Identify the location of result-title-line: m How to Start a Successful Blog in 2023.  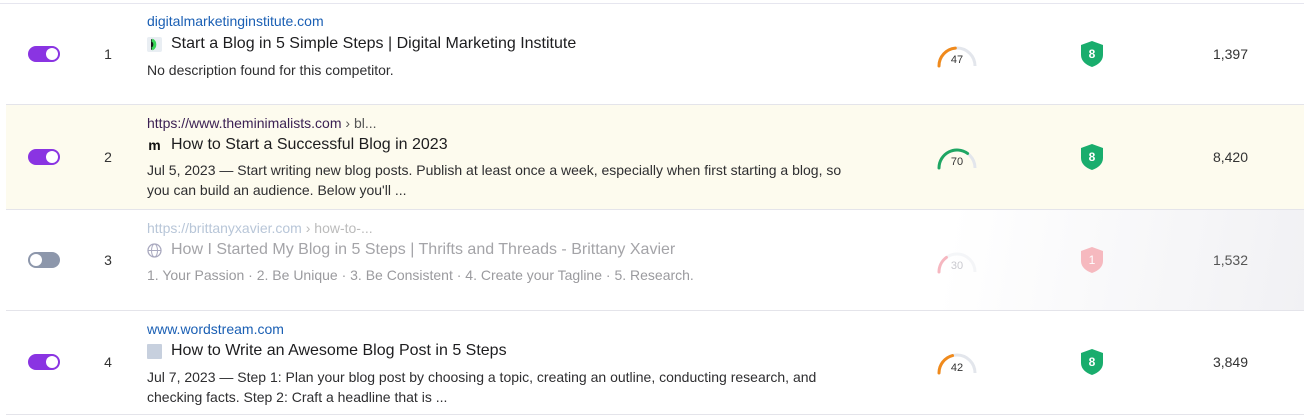
(297, 145).